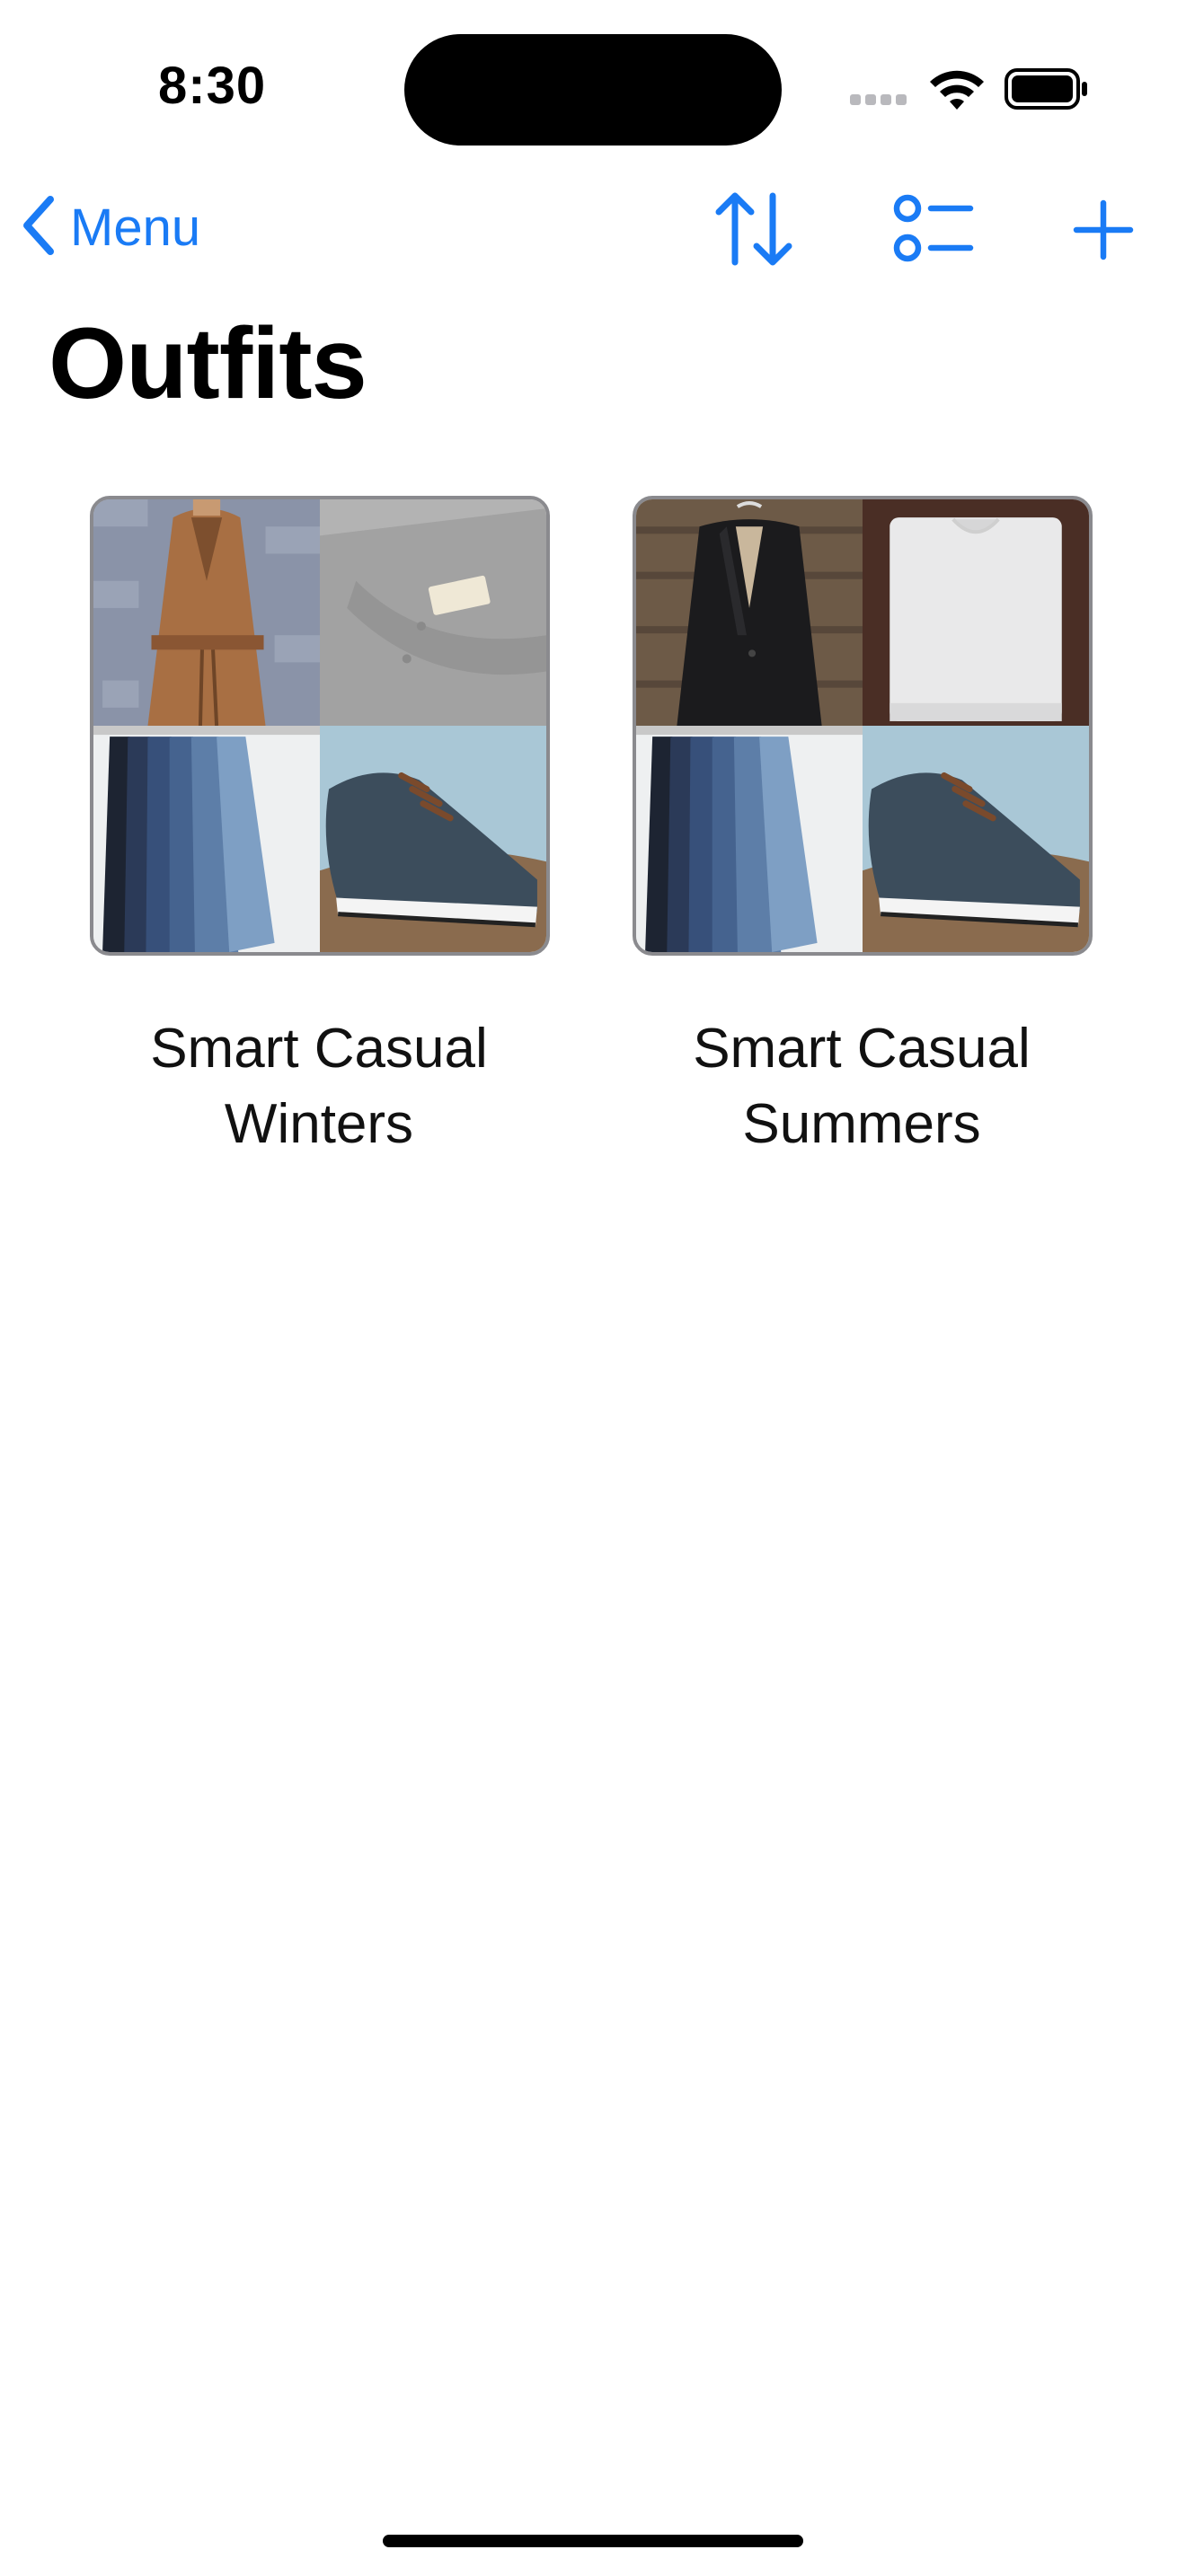  I want to click on list-options-icon, so click(934, 233).